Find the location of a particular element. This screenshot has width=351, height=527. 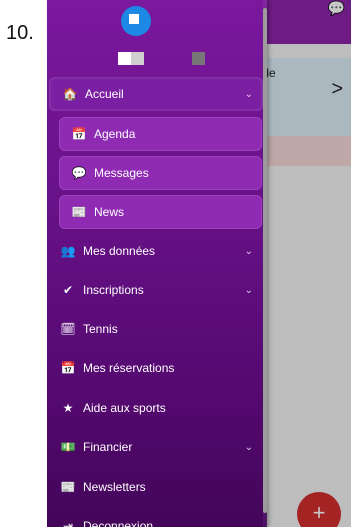

menu-item-label: News is located at coordinates (109, 212).